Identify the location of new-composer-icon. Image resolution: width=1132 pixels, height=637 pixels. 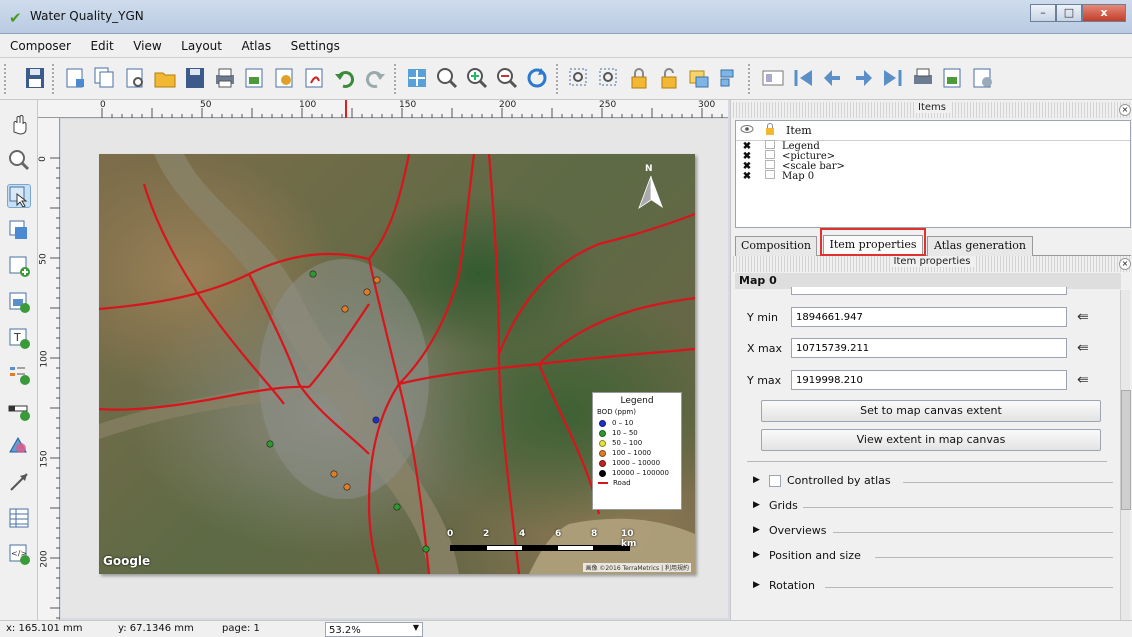
(75, 78).